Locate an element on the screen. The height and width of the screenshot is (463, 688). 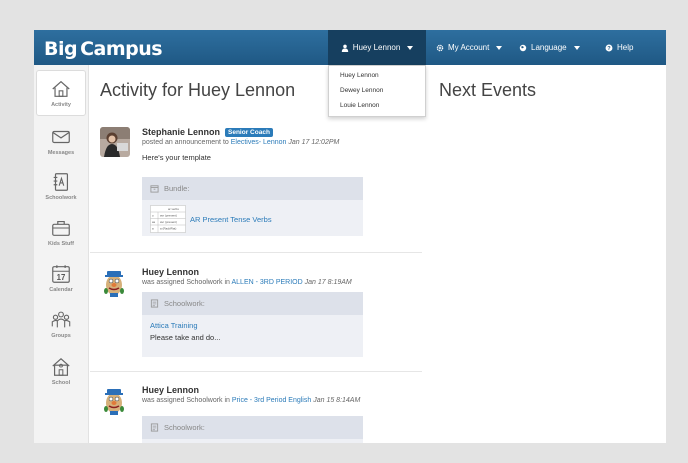
gear-icon is located at coordinates (440, 47).